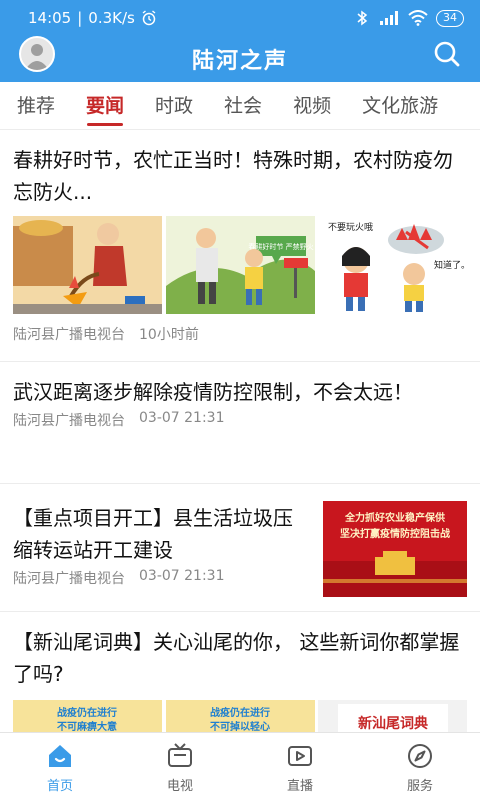 This screenshot has width=480, height=800. Describe the element at coordinates (50, 18) in the screenshot. I see `status-time: 14:05` at that location.